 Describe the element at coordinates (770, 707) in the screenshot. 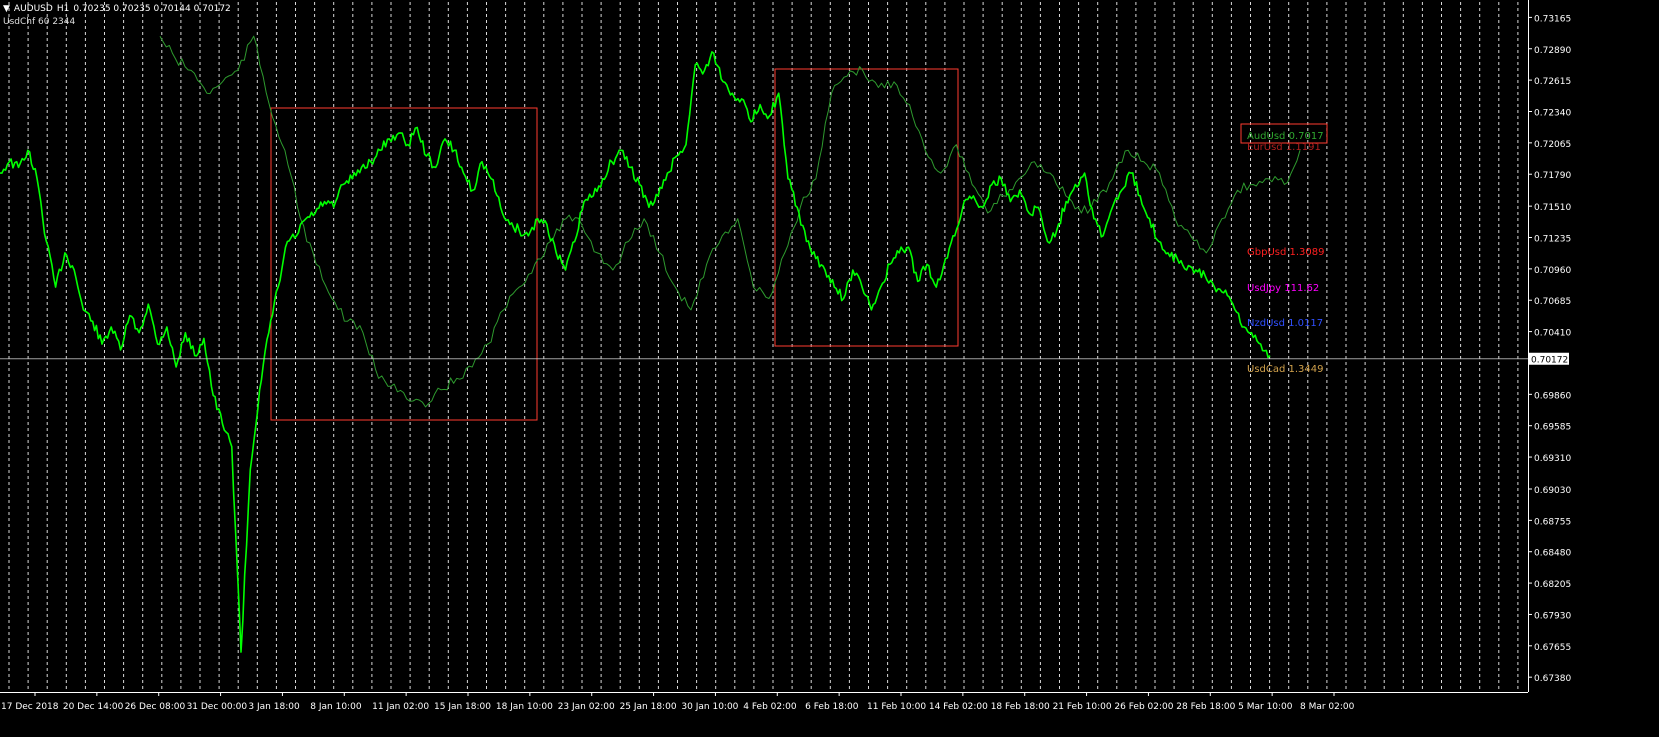

I see `time-tick-label: 4 Feb 02:00` at that location.